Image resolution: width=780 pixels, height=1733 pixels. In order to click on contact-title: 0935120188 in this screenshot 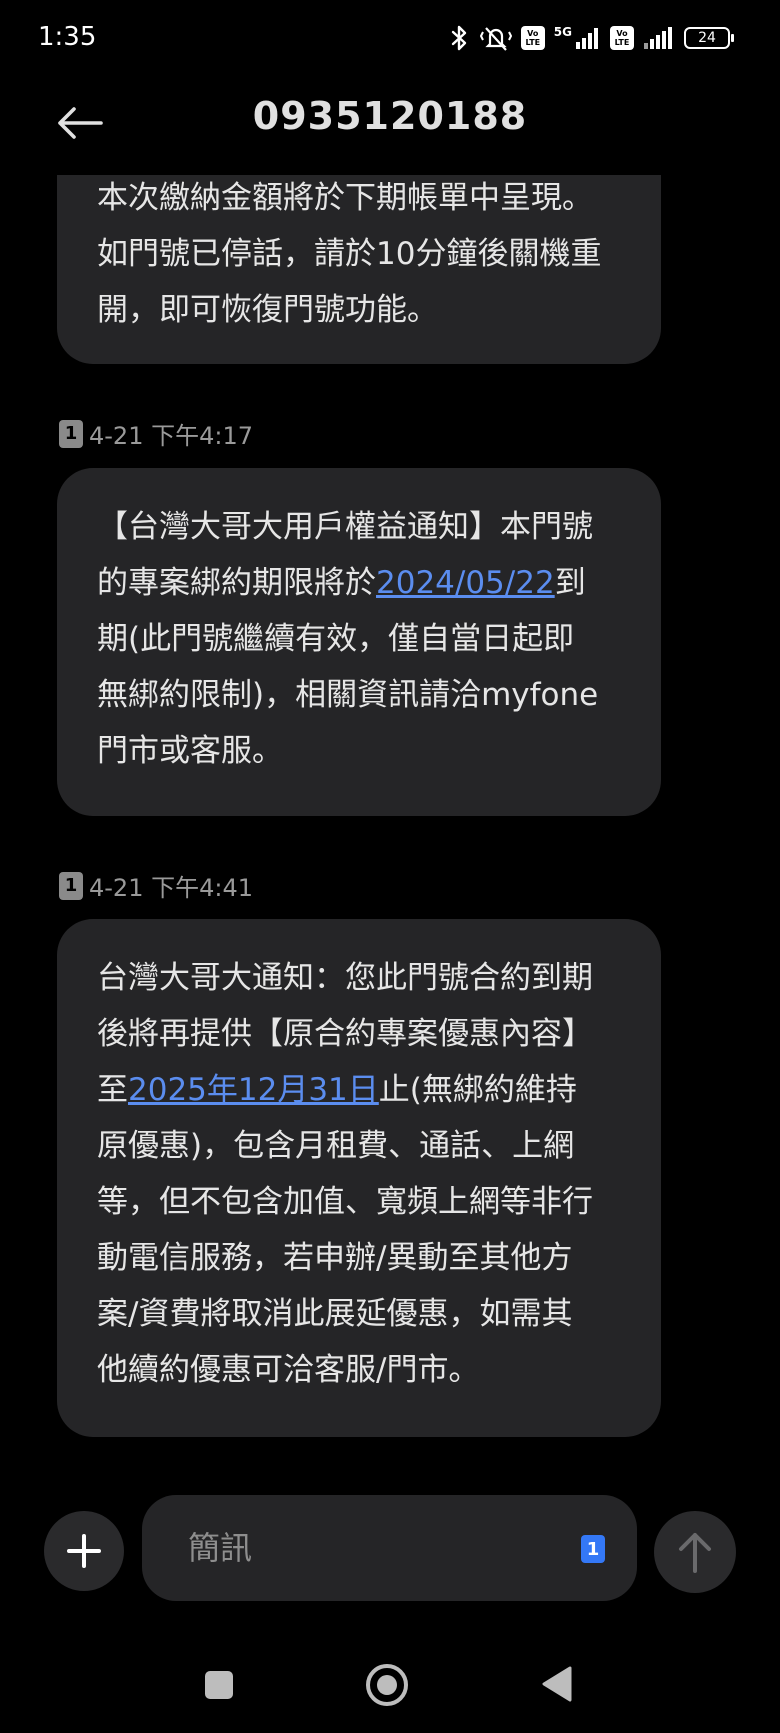, I will do `click(390, 116)`.